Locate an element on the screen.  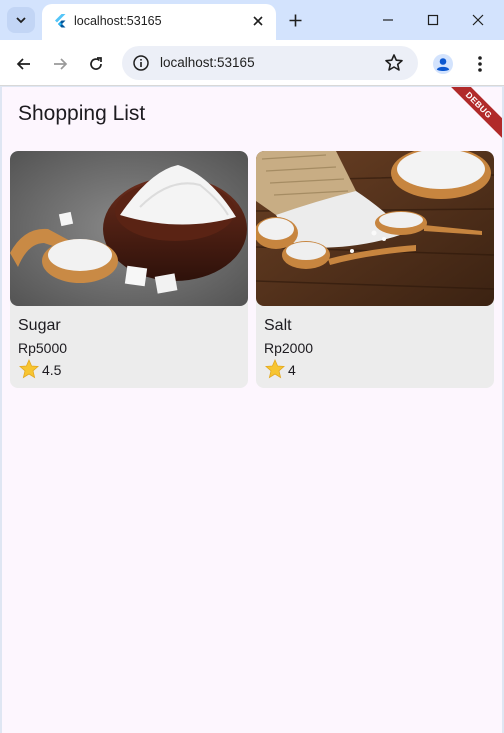
tab-close-button is located at coordinates (258, 21).